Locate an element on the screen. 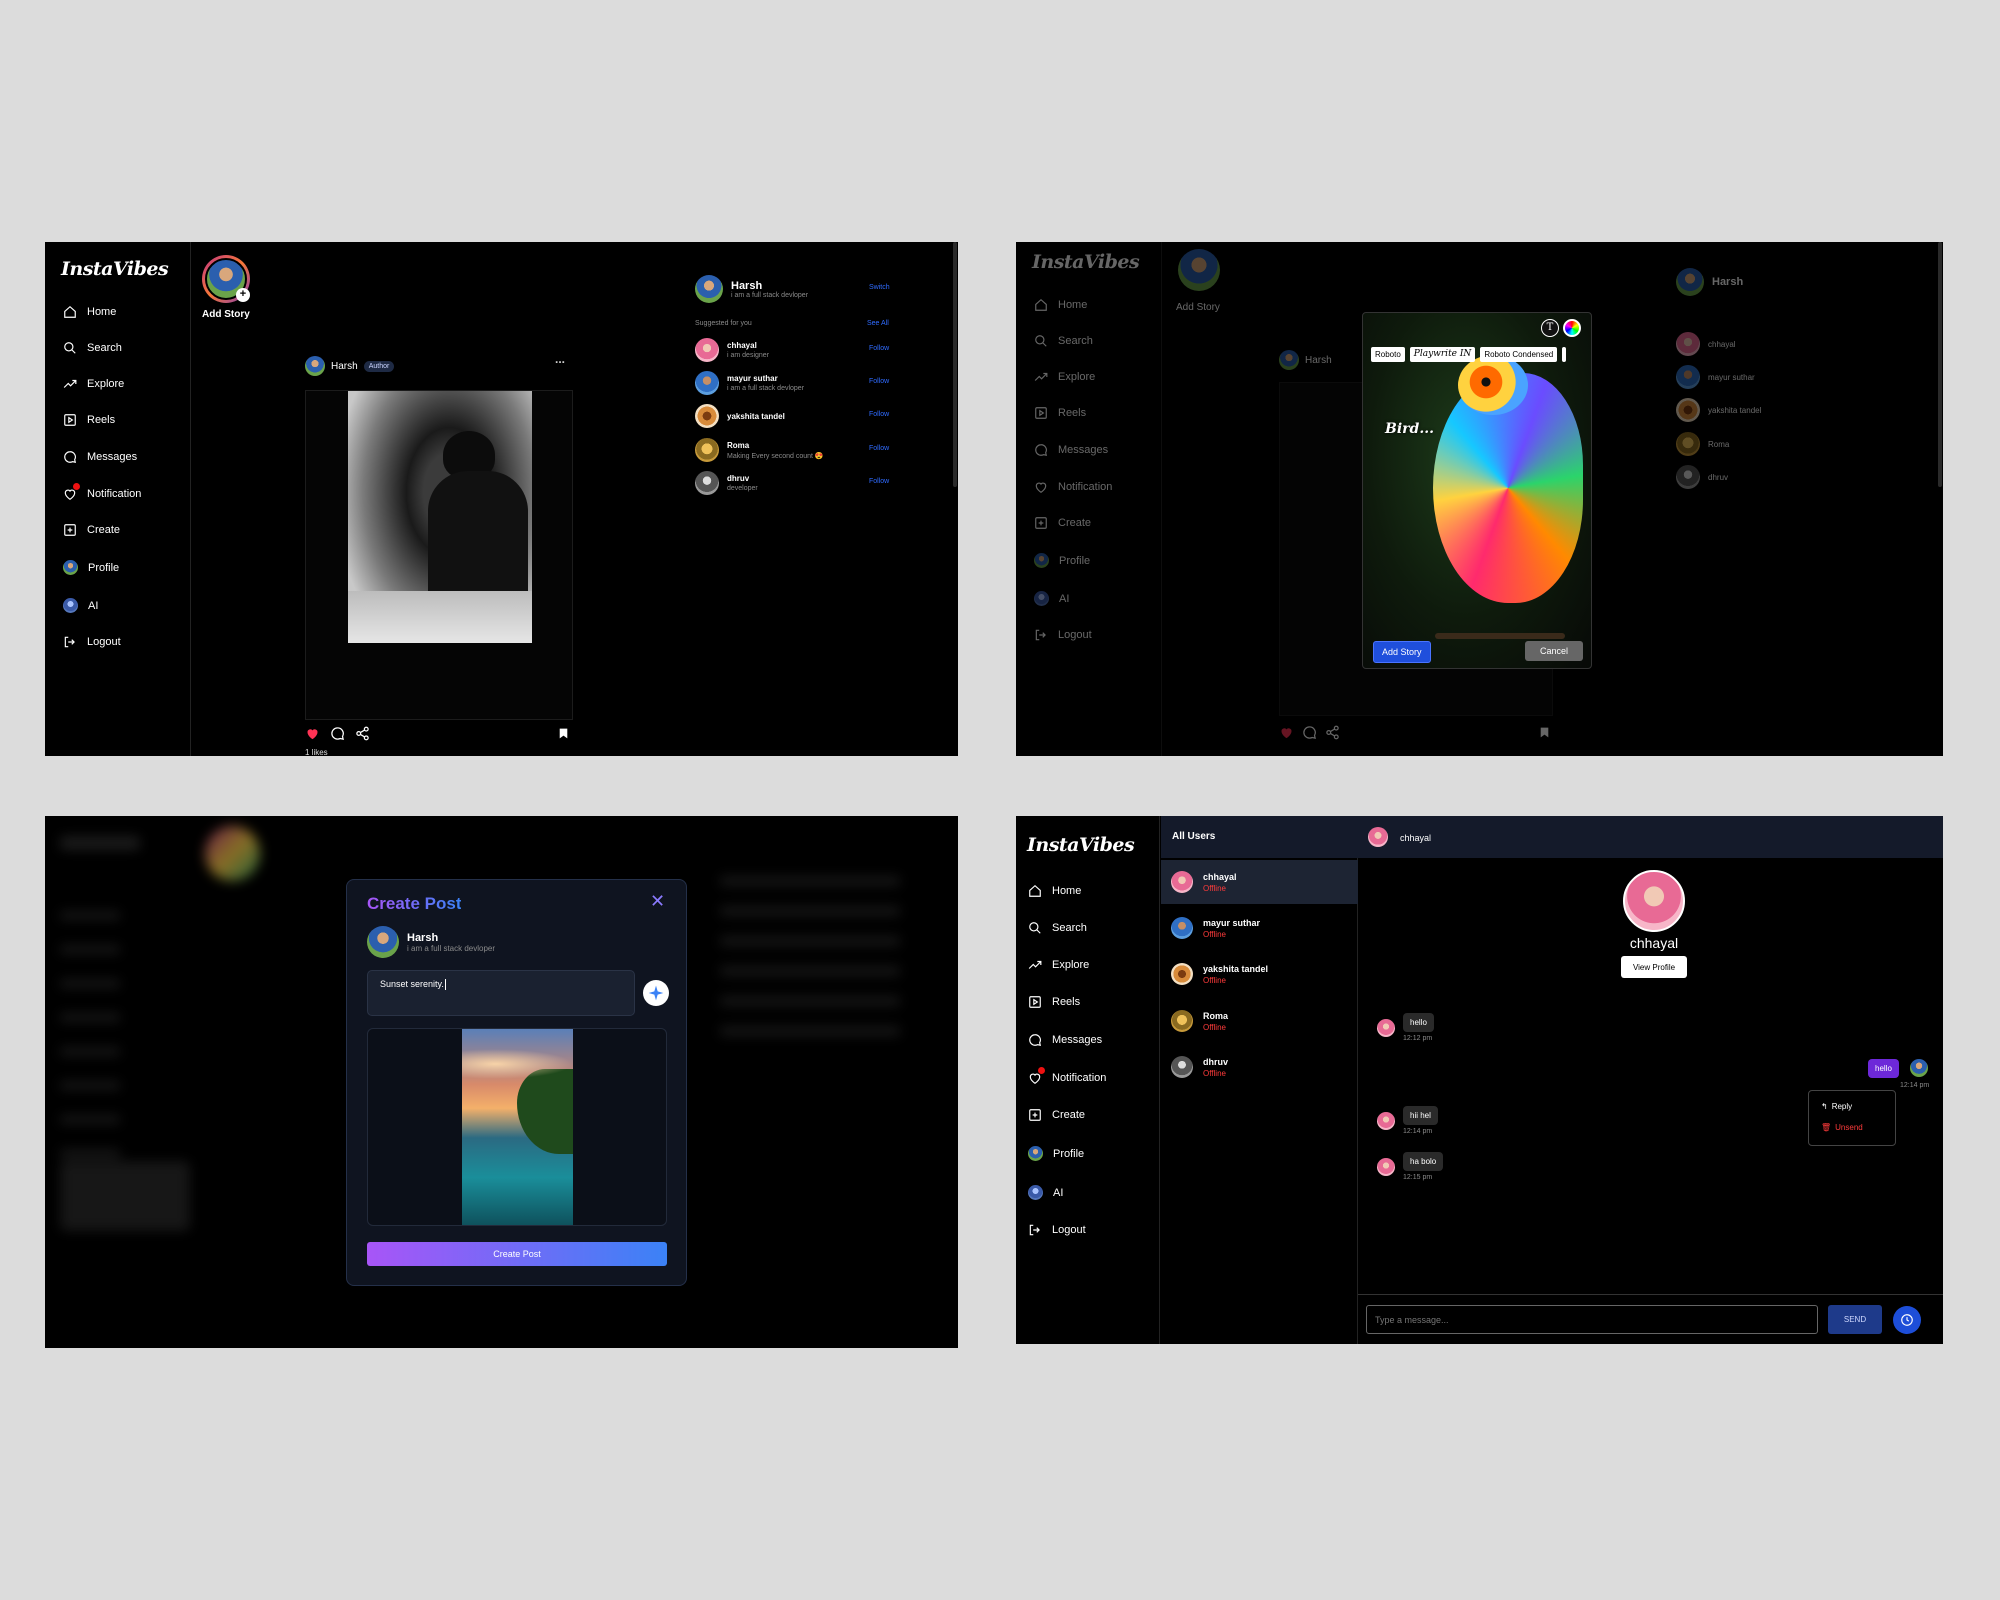  view-profile-button: View Profile is located at coordinates (1654, 967).